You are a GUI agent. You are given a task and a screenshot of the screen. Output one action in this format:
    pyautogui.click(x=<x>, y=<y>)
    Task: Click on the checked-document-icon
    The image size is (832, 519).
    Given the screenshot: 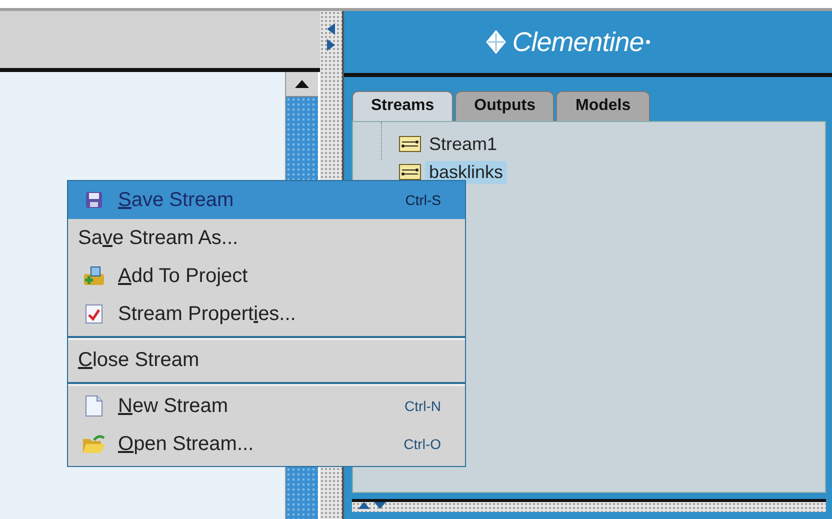 What is the action you would take?
    pyautogui.click(x=94, y=314)
    